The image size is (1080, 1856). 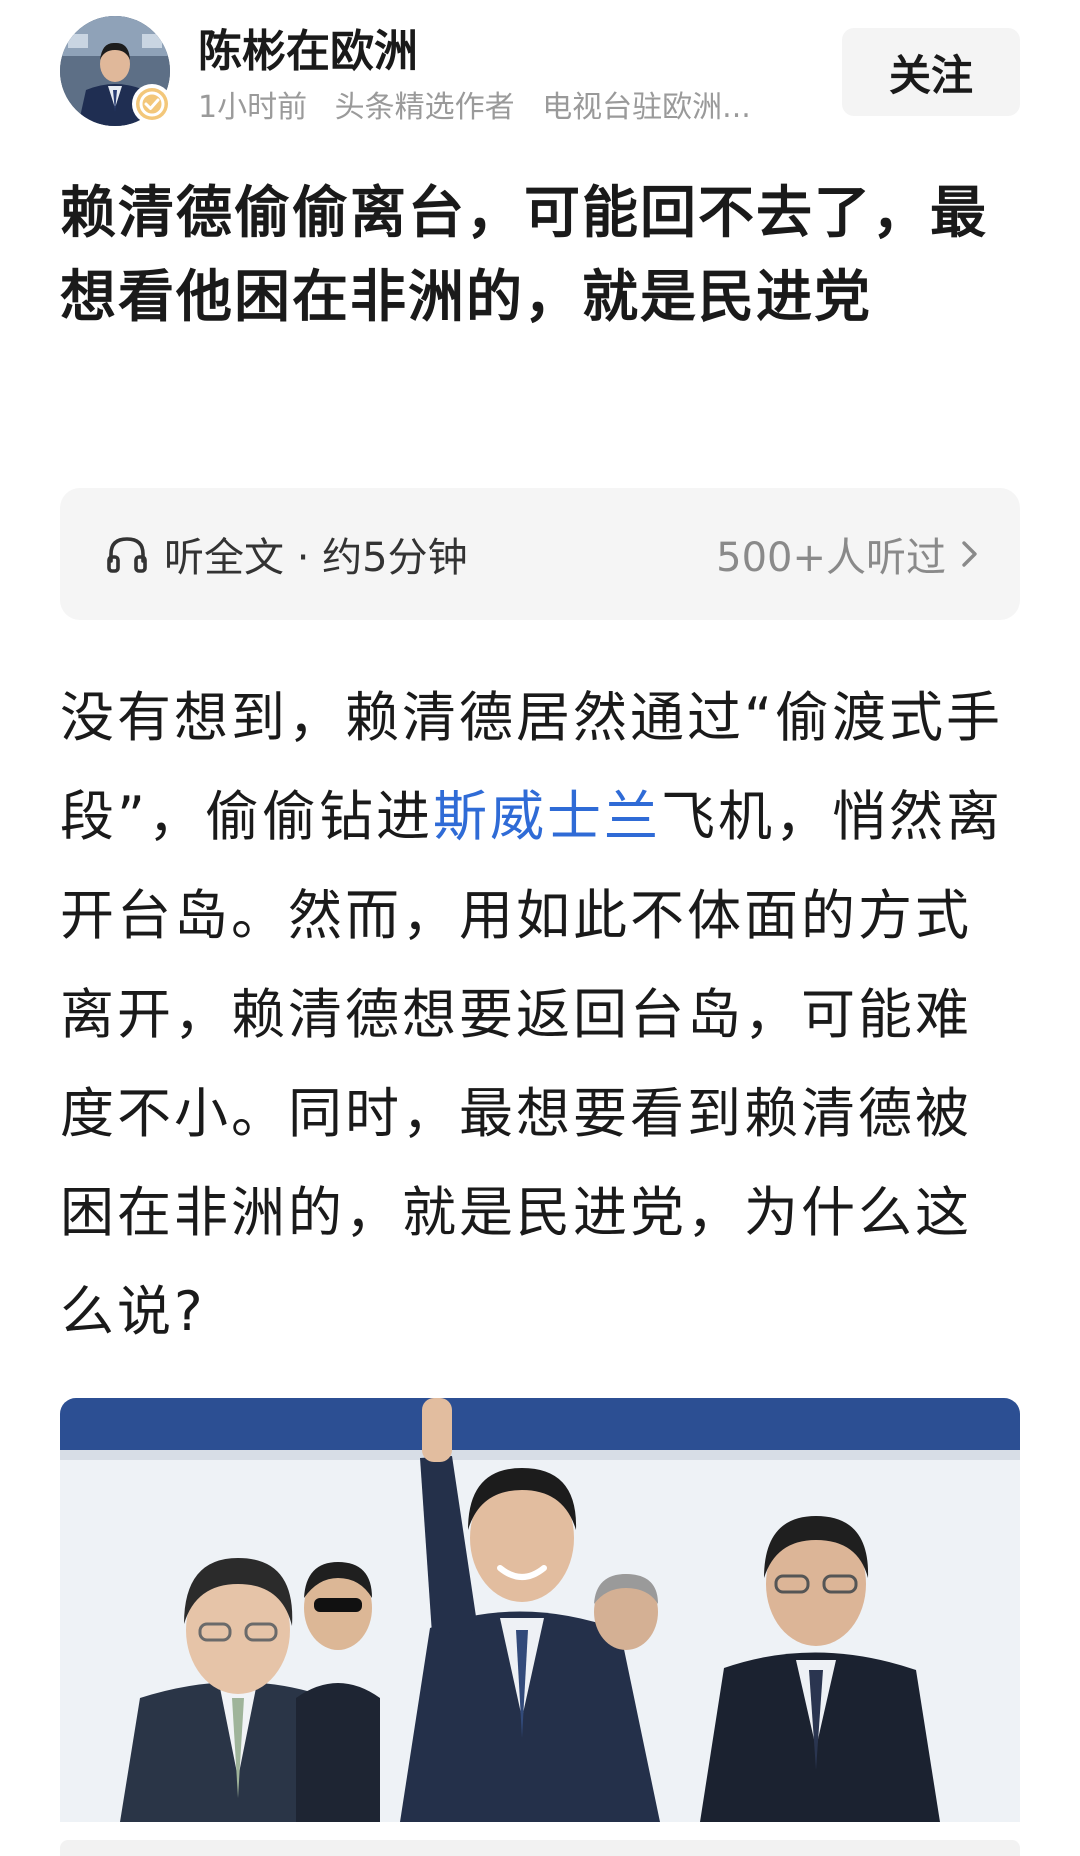 What do you see at coordinates (831, 558) in the screenshot?
I see `listen-count: 500+人听过` at bounding box center [831, 558].